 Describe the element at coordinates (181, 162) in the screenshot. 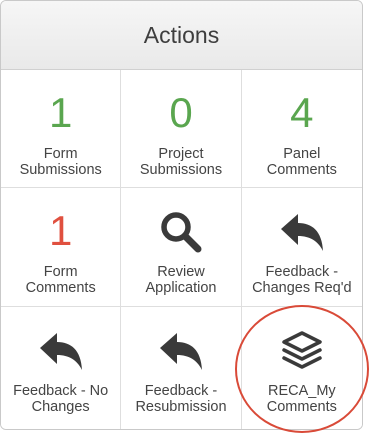

I see `project-submissions-label: Project Submissions` at that location.